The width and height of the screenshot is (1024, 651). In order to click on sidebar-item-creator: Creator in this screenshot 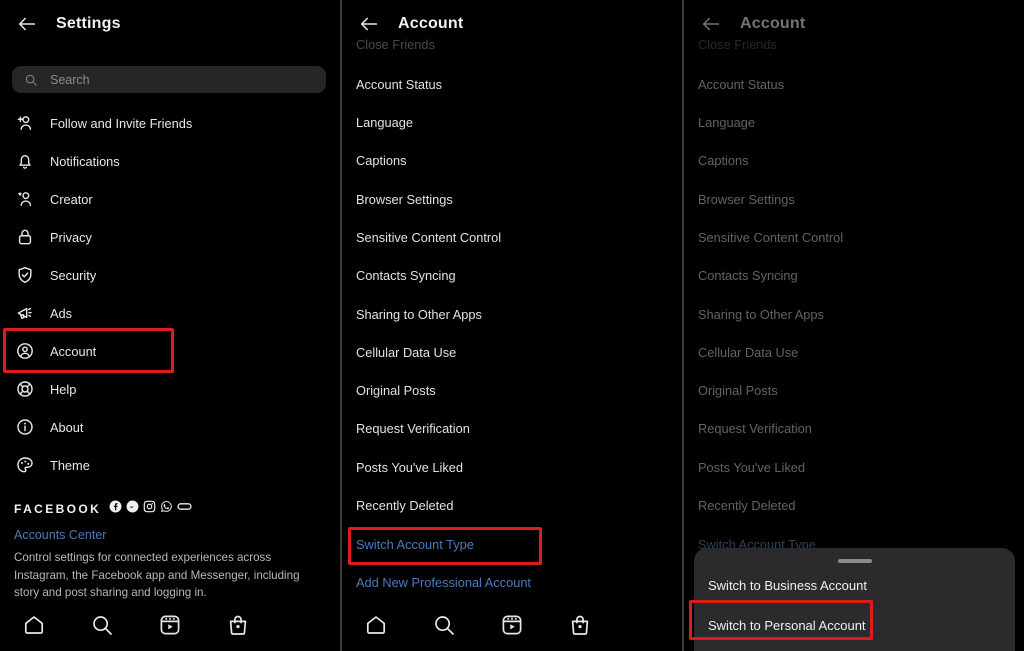, I will do `click(170, 199)`.